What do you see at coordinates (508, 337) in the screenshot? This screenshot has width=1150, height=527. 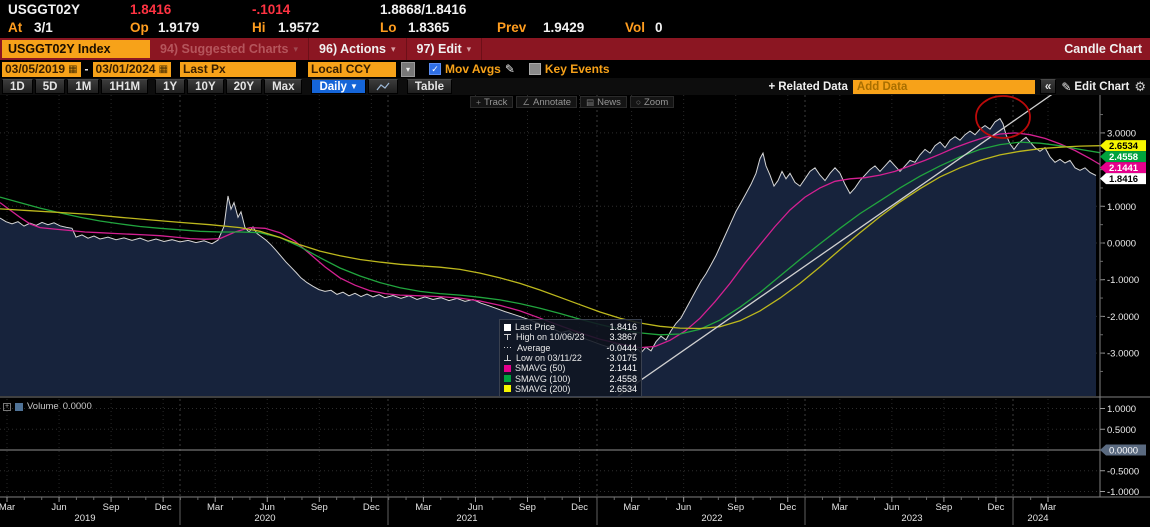 I see `high-marker-icon` at bounding box center [508, 337].